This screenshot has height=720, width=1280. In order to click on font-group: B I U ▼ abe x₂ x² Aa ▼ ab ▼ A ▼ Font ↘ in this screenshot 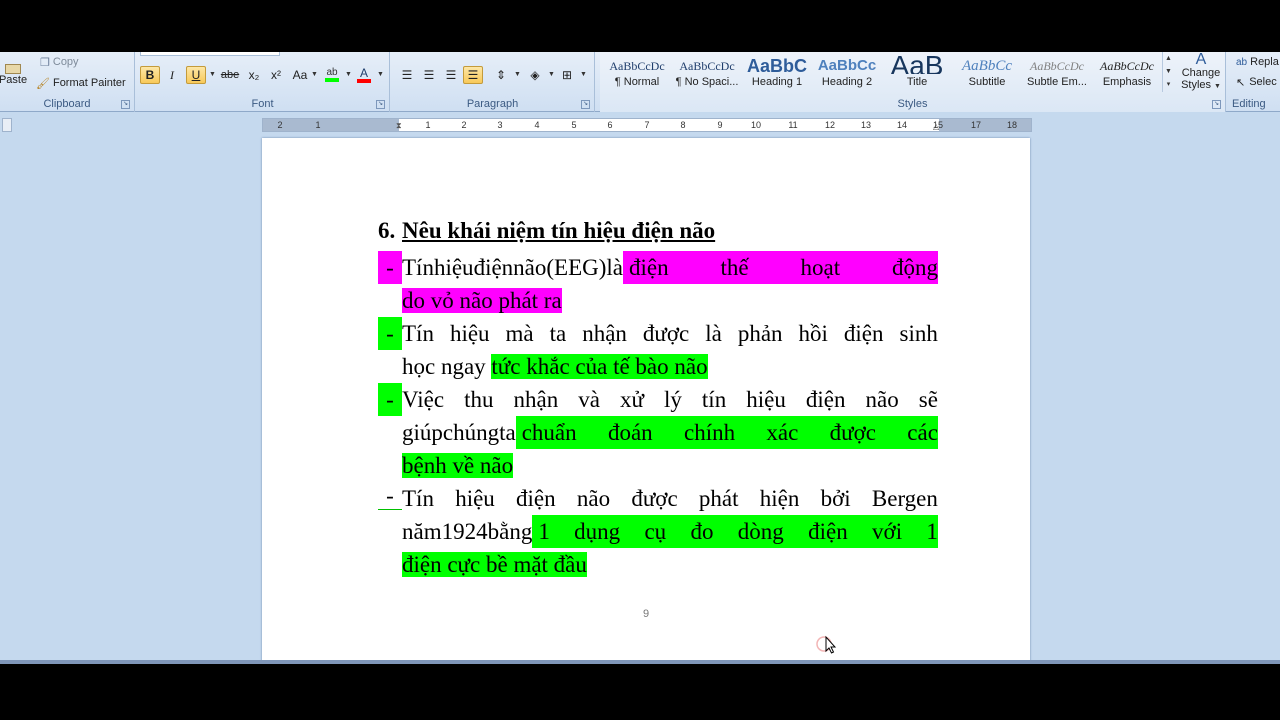, I will do `click(263, 82)`.